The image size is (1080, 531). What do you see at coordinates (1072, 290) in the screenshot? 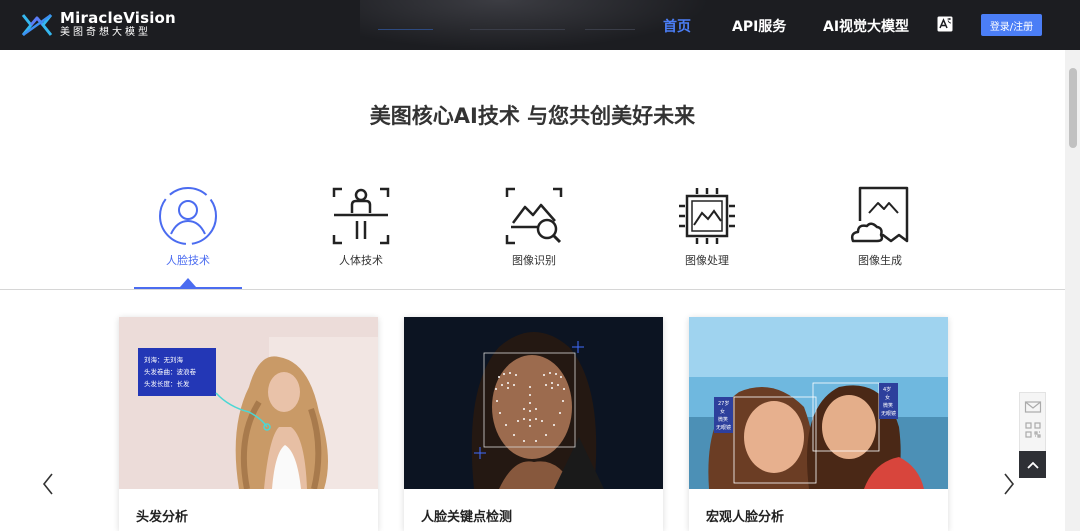
I see `page-scrollbar` at bounding box center [1072, 290].